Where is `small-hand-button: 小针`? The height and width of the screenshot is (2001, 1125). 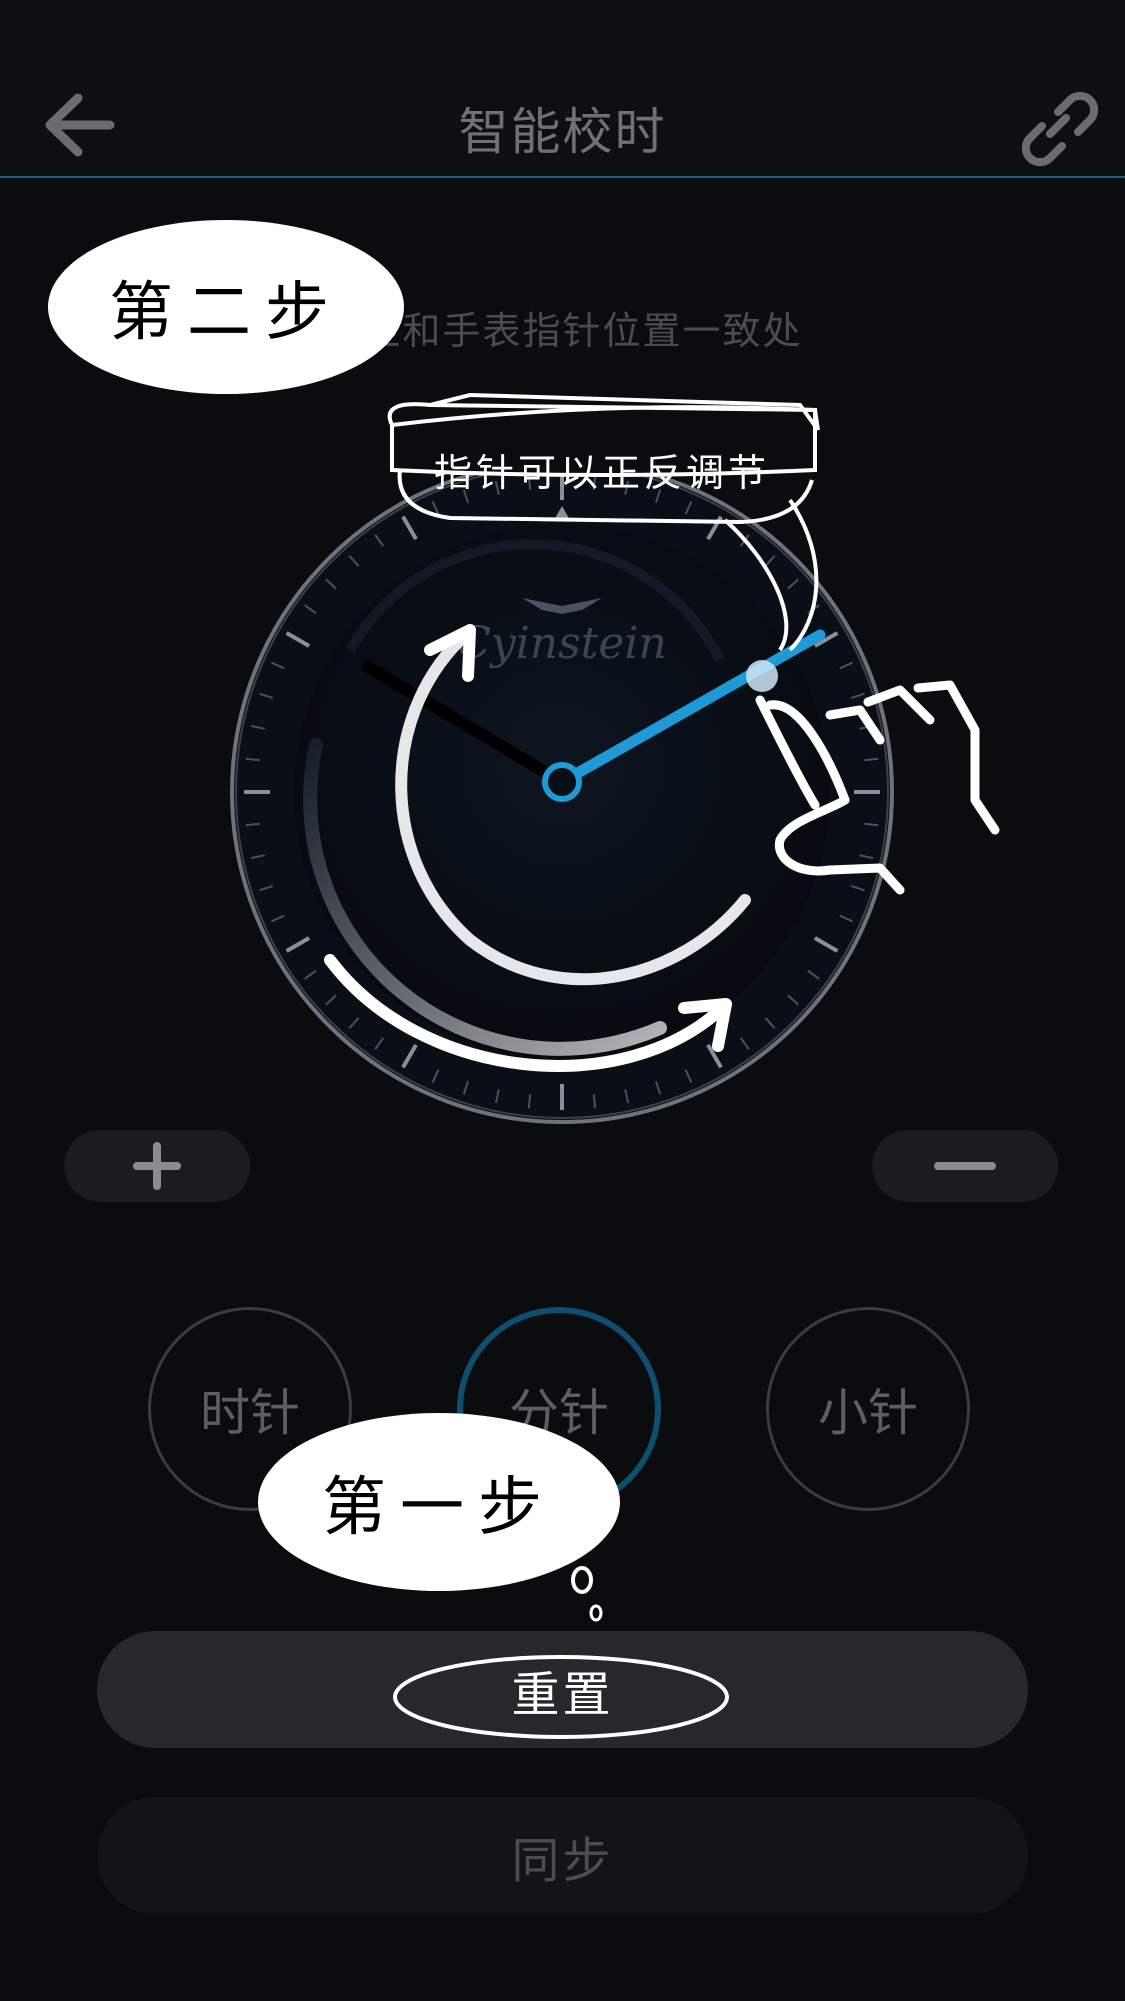 small-hand-button: 小针 is located at coordinates (868, 1409).